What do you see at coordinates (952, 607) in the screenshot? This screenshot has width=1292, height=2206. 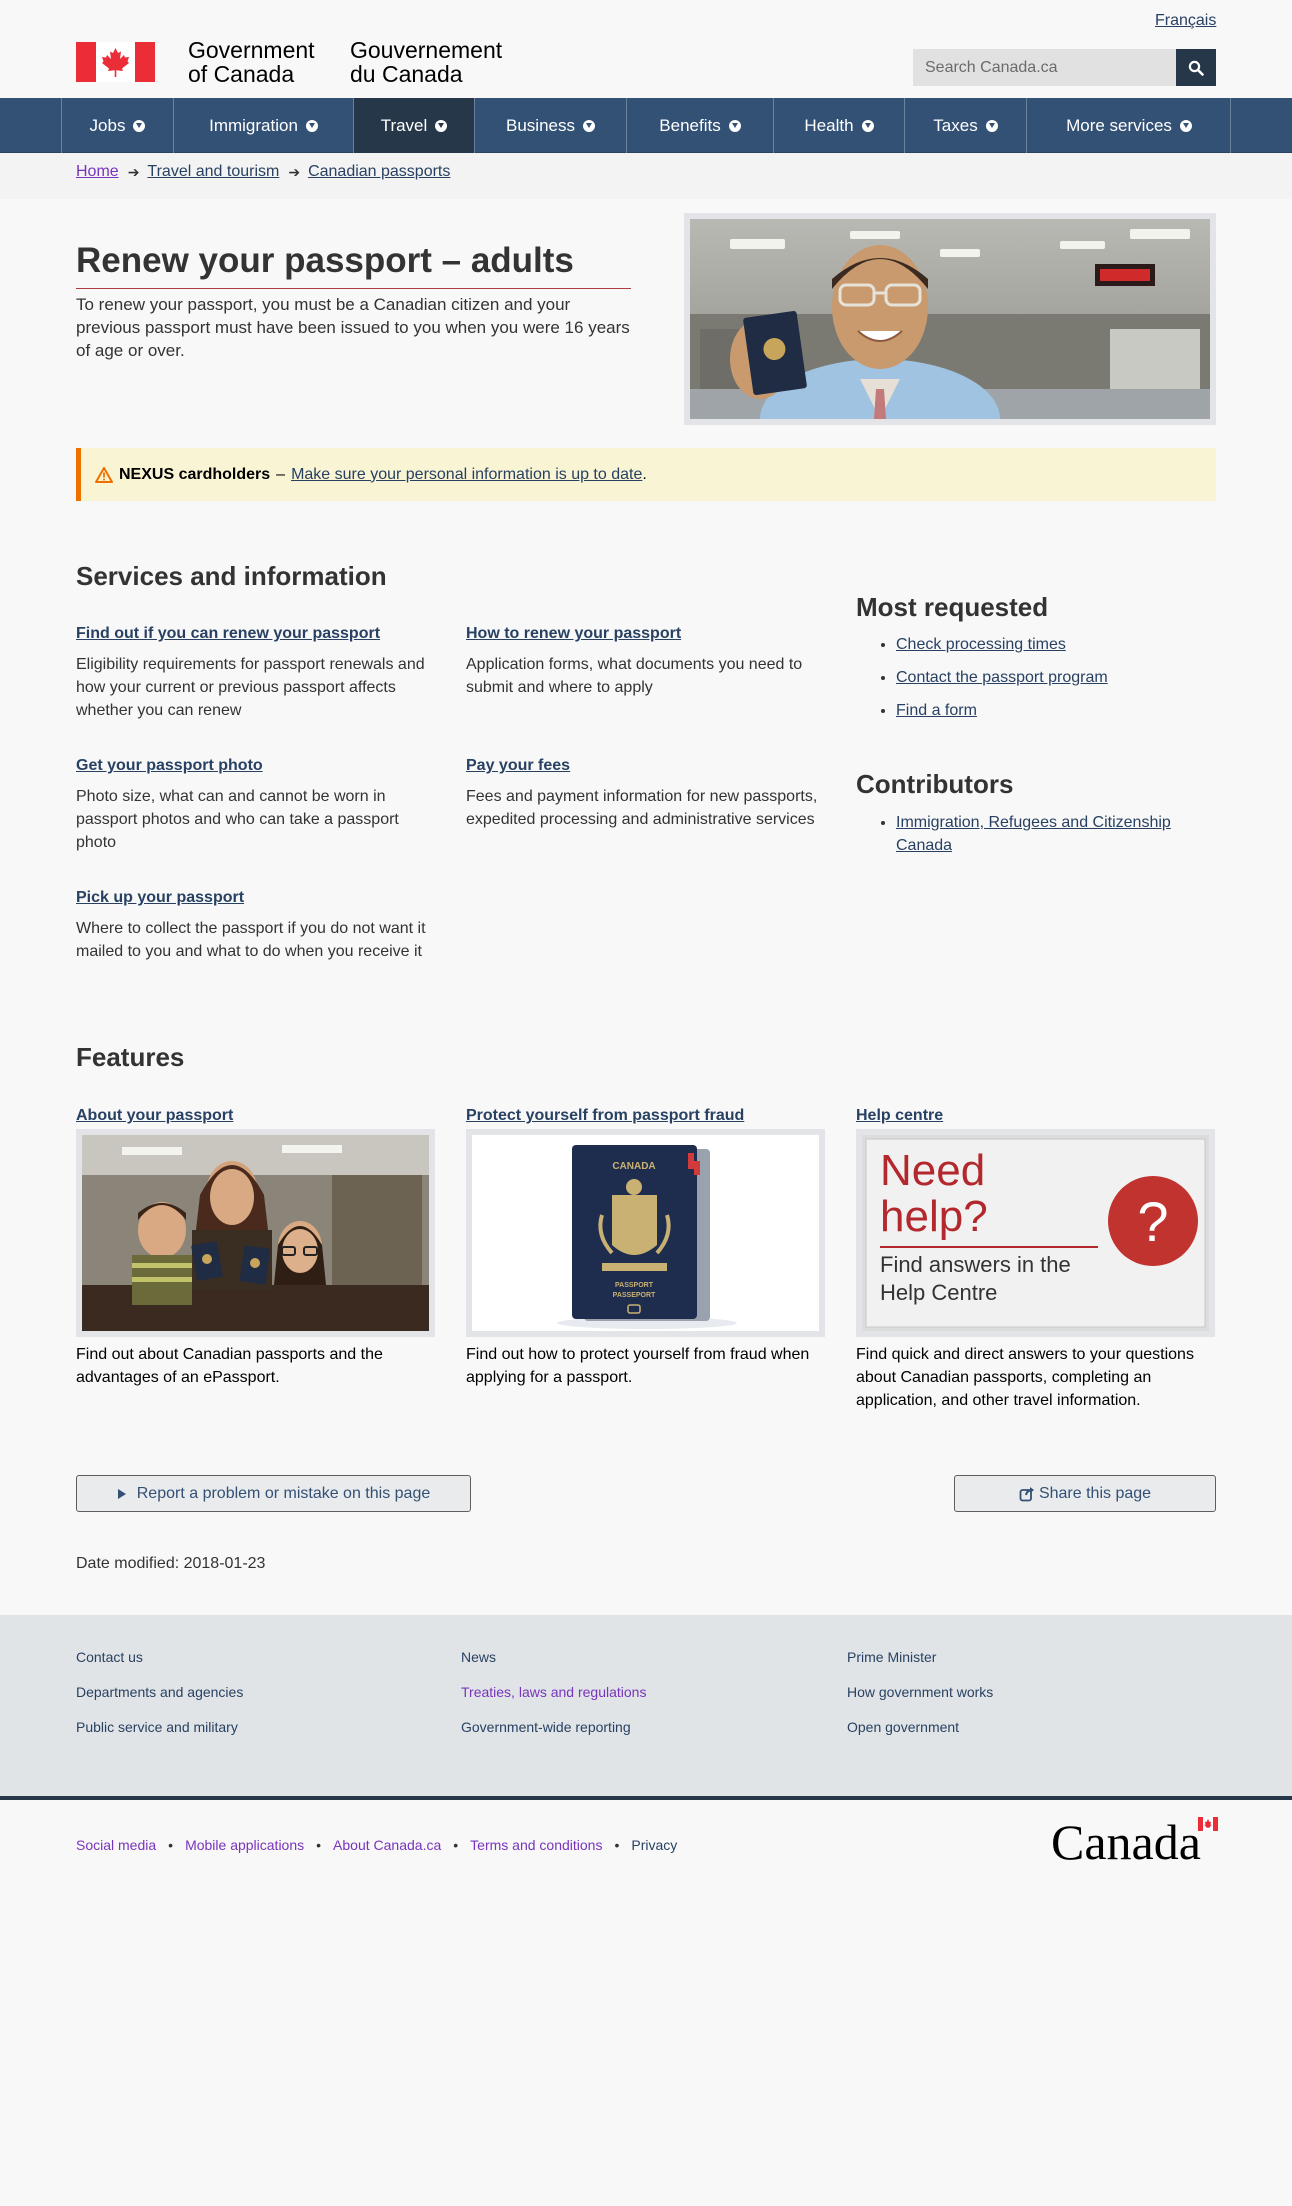 I see `most-requested-heading: Most requested` at bounding box center [952, 607].